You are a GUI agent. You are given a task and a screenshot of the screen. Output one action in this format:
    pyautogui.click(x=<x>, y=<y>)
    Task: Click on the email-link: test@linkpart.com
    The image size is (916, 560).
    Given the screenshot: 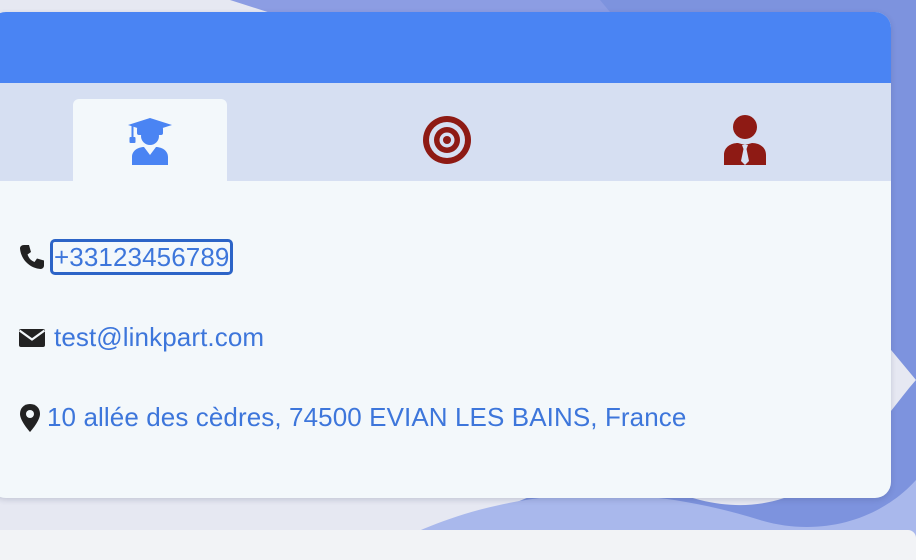 What is the action you would take?
    pyautogui.click(x=159, y=337)
    